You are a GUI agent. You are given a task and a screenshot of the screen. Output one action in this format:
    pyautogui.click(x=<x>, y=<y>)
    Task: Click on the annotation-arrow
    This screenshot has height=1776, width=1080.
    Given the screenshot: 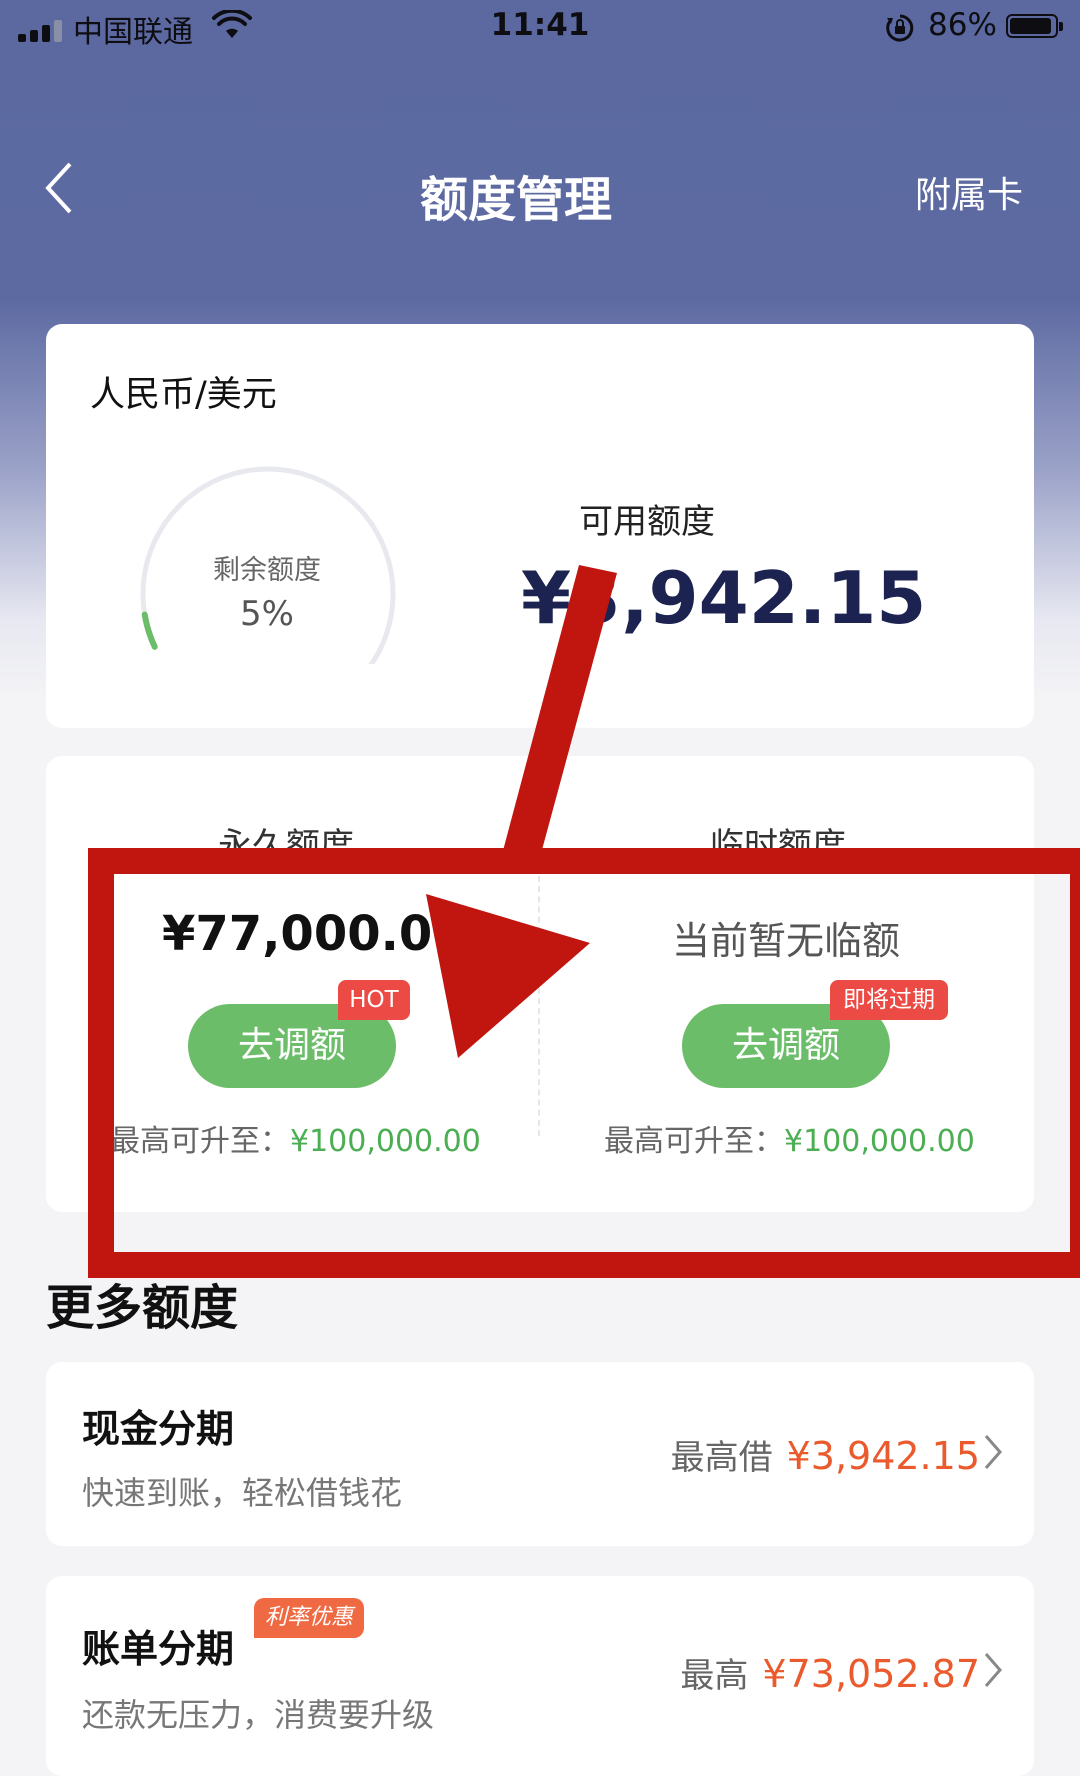 What is the action you would take?
    pyautogui.click(x=521, y=811)
    